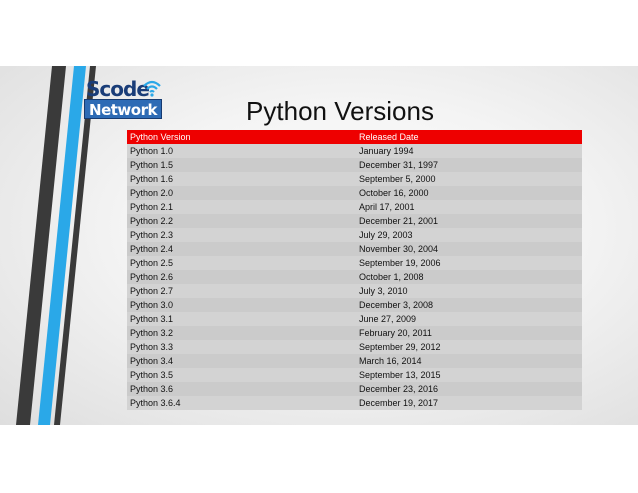 Image resolution: width=638 pixels, height=493 pixels. I want to click on logo-line1: Scode, so click(118, 89).